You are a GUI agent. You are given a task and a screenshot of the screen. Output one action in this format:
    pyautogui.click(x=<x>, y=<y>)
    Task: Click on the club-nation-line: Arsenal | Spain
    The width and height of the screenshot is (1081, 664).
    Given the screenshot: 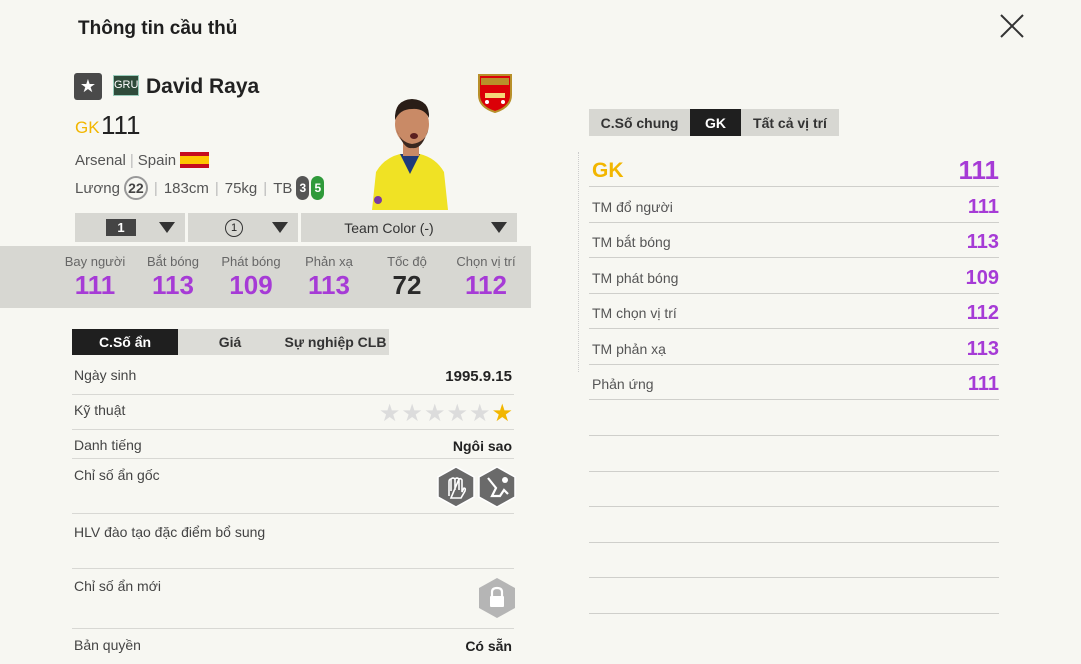 What is the action you would take?
    pyautogui.click(x=142, y=160)
    